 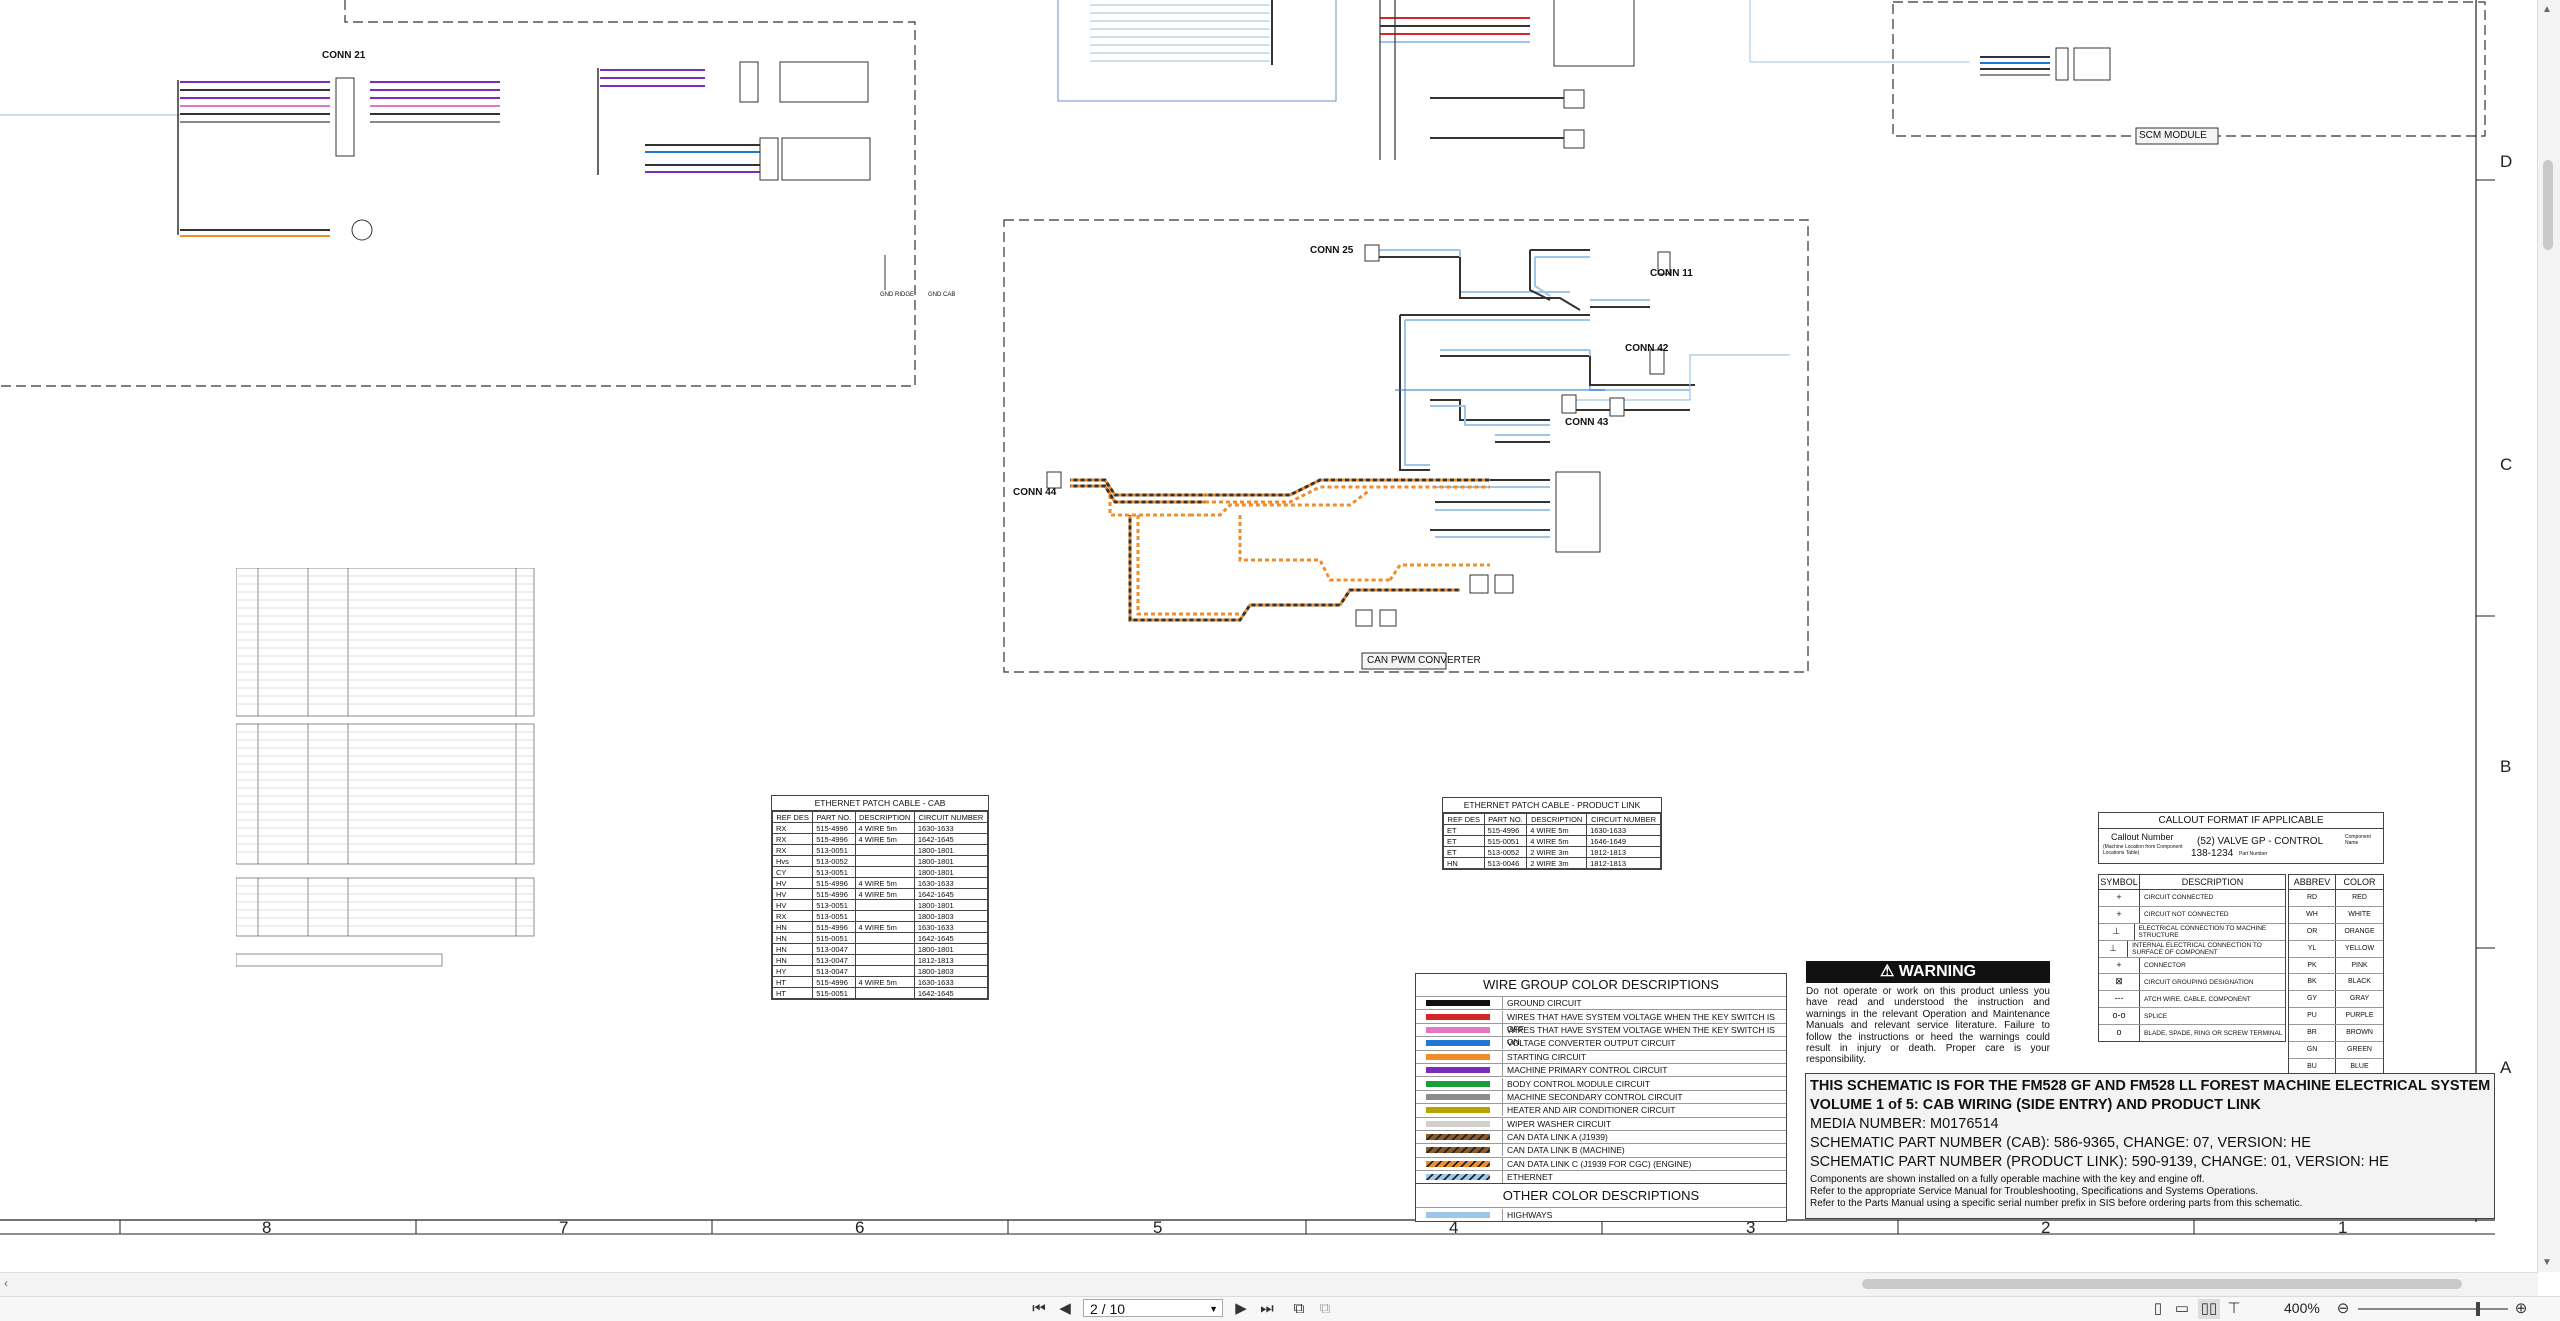 I want to click on zoom-slider, so click(x=2433, y=1309).